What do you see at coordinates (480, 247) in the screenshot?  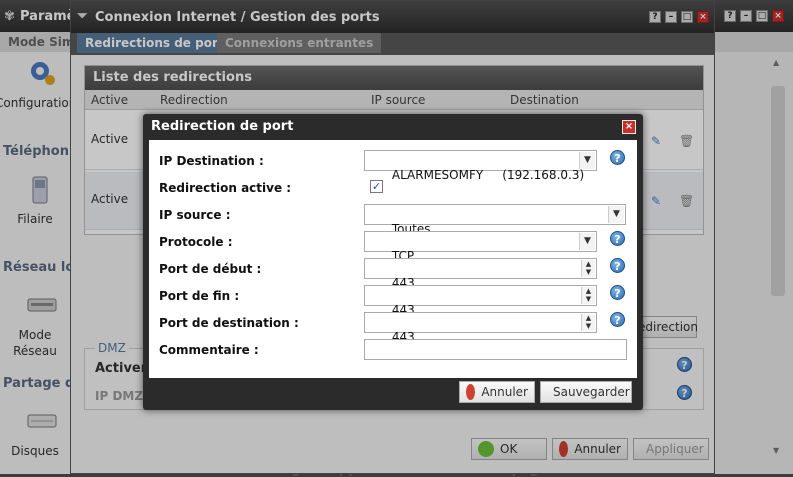 I see `protocole-select: TCP ▼` at bounding box center [480, 247].